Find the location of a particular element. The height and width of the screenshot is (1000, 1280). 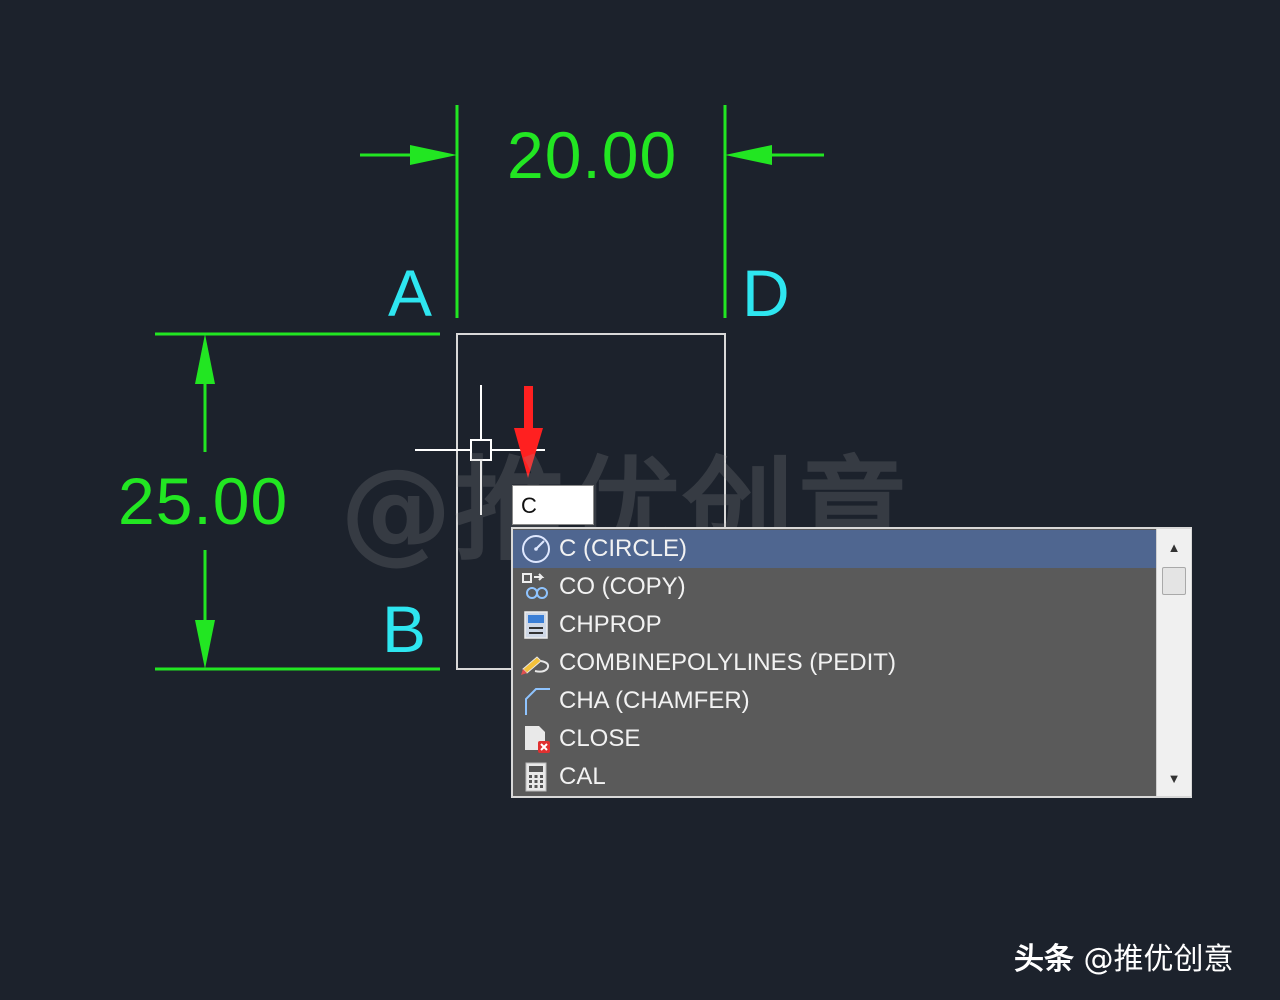

suggestion-label: CAL is located at coordinates (582, 776).